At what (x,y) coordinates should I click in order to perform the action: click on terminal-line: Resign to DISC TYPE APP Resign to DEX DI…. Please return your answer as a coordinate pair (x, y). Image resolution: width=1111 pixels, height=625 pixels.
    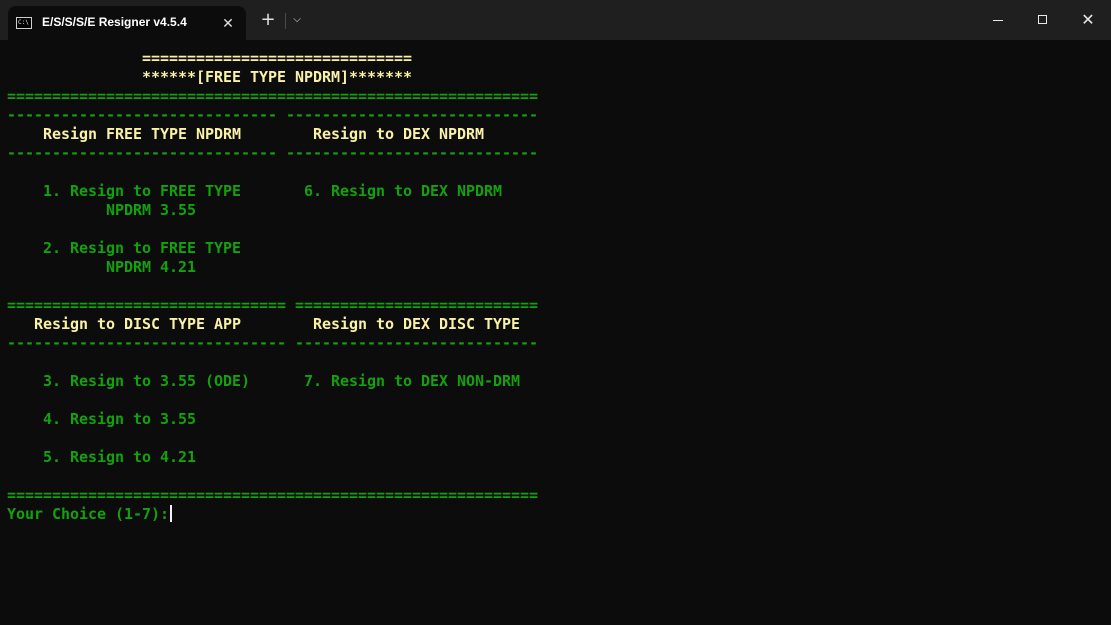
    Looking at the image, I should click on (264, 324).